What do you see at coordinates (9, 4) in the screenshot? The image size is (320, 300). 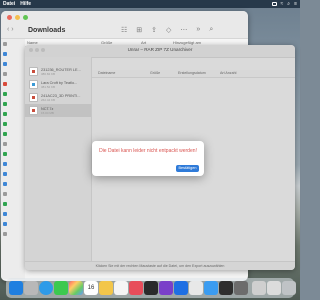 I see `menu-item-datei: Datei` at bounding box center [9, 4].